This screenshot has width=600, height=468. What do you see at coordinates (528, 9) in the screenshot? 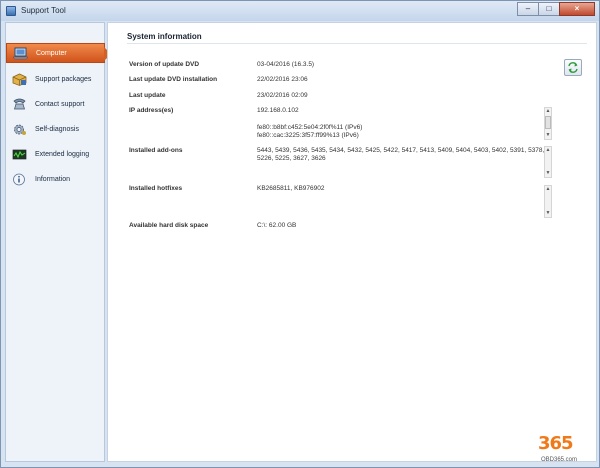
I see `minimize-button: –` at bounding box center [528, 9].